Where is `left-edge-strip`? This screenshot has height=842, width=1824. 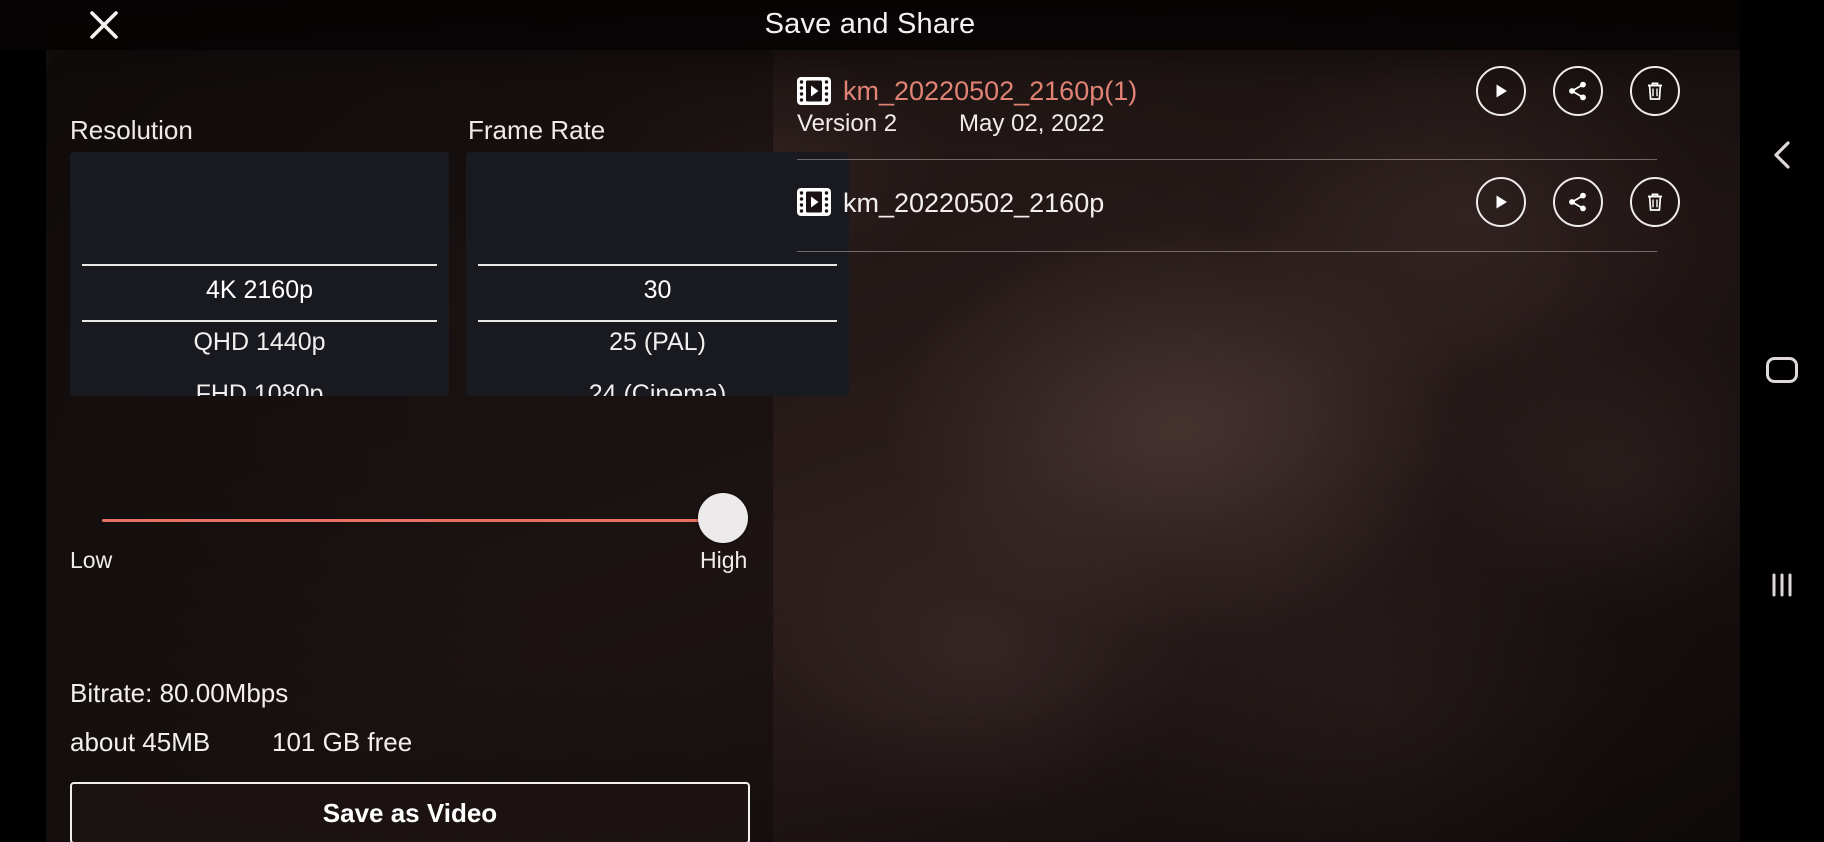
left-edge-strip is located at coordinates (23, 421).